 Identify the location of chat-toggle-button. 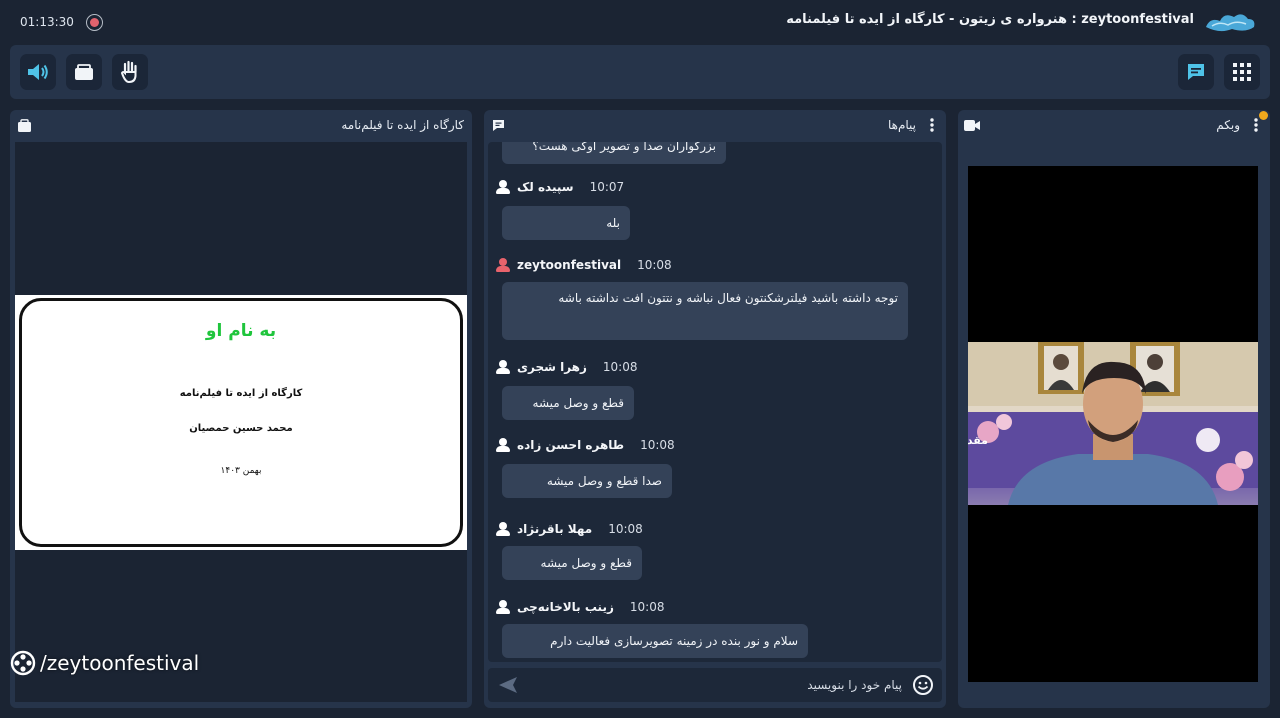
(1196, 72).